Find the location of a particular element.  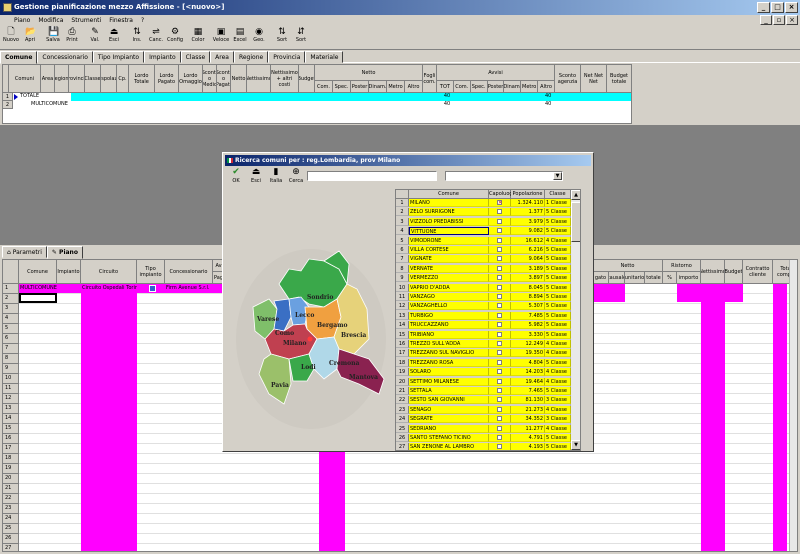

dialog-button-2: ▮ Italia is located at coordinates (276, 175).